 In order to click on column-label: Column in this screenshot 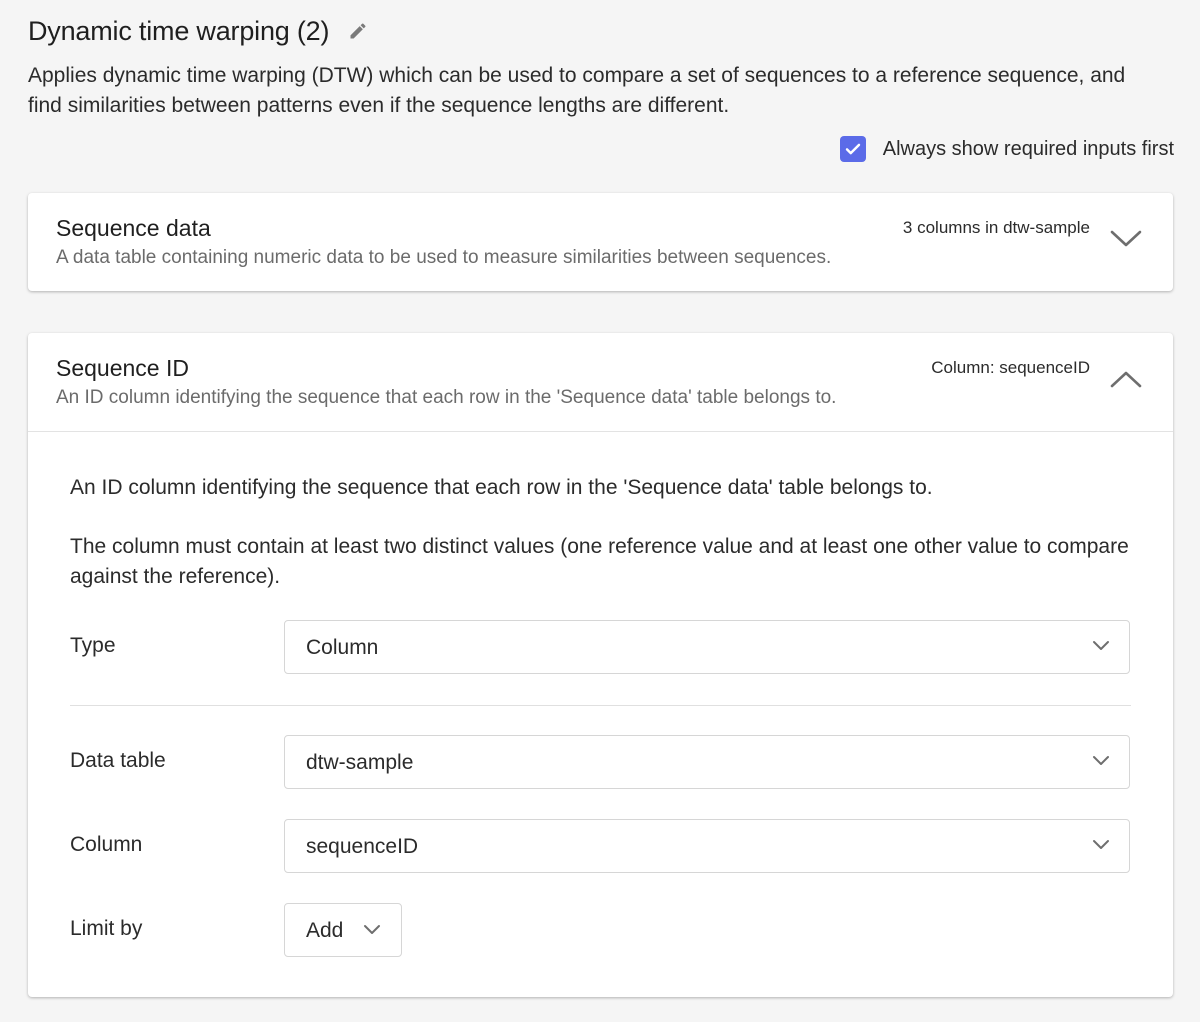, I will do `click(106, 844)`.